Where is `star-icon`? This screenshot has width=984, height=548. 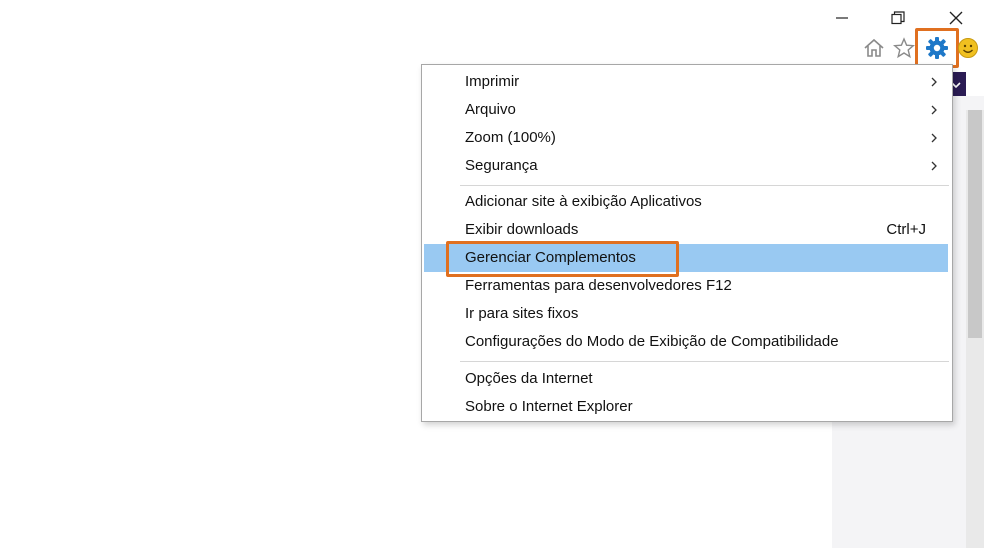
star-icon is located at coordinates (904, 48).